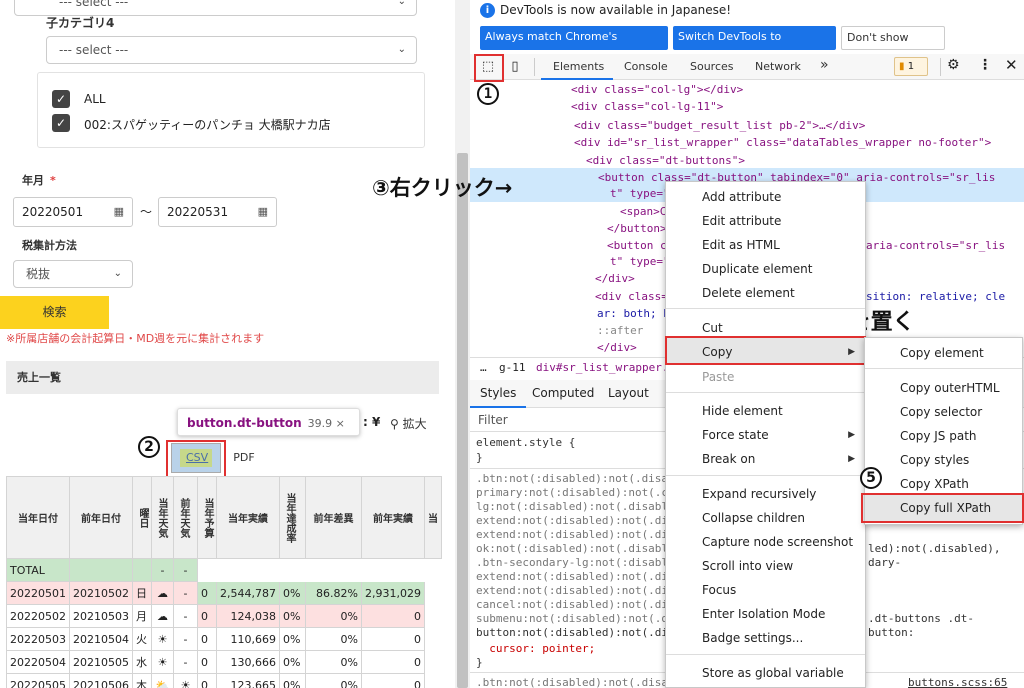  Describe the element at coordinates (498, 393) in the screenshot. I see `tab-styles: Styles` at that location.